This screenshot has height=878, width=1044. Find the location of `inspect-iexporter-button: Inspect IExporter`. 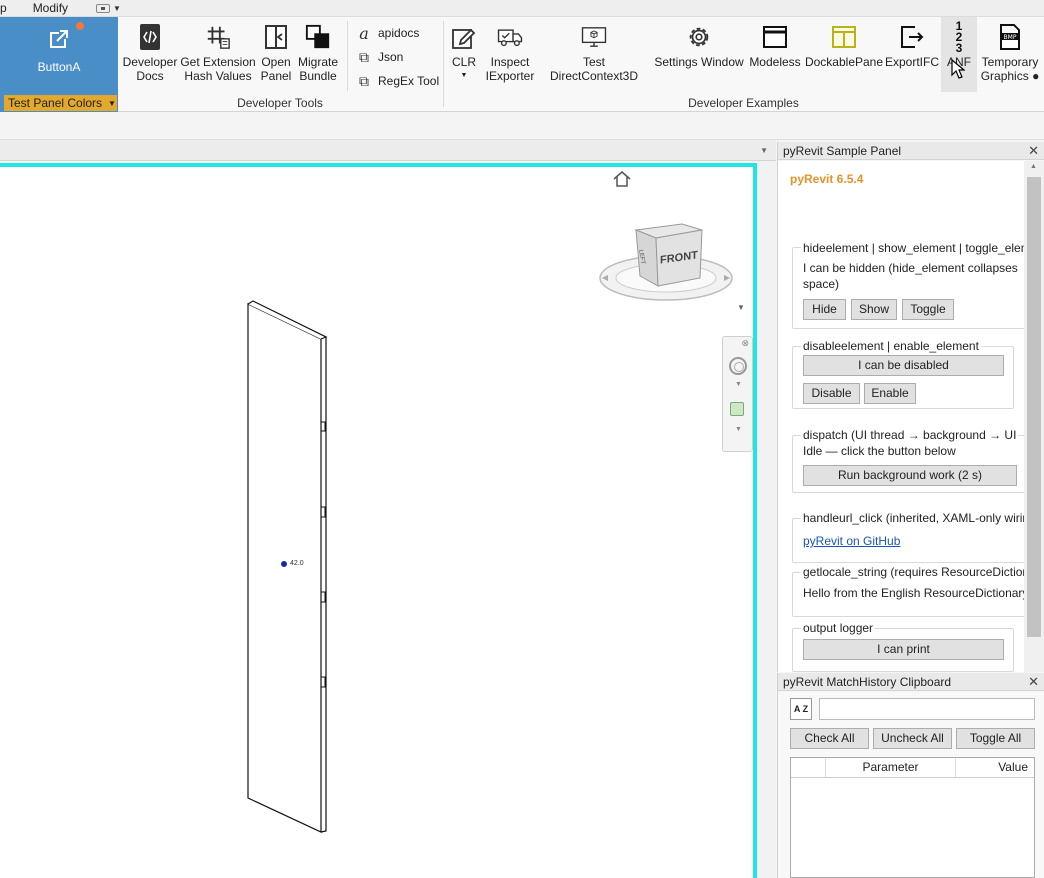

inspect-iexporter-button: Inspect IExporter is located at coordinates (510, 57).